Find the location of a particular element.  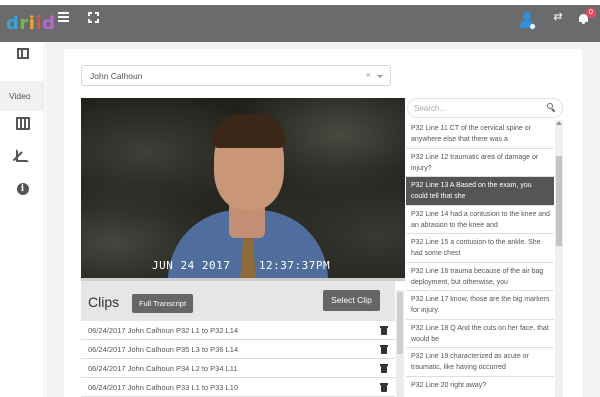

sidebar-item-video: Video is located at coordinates (22, 96).